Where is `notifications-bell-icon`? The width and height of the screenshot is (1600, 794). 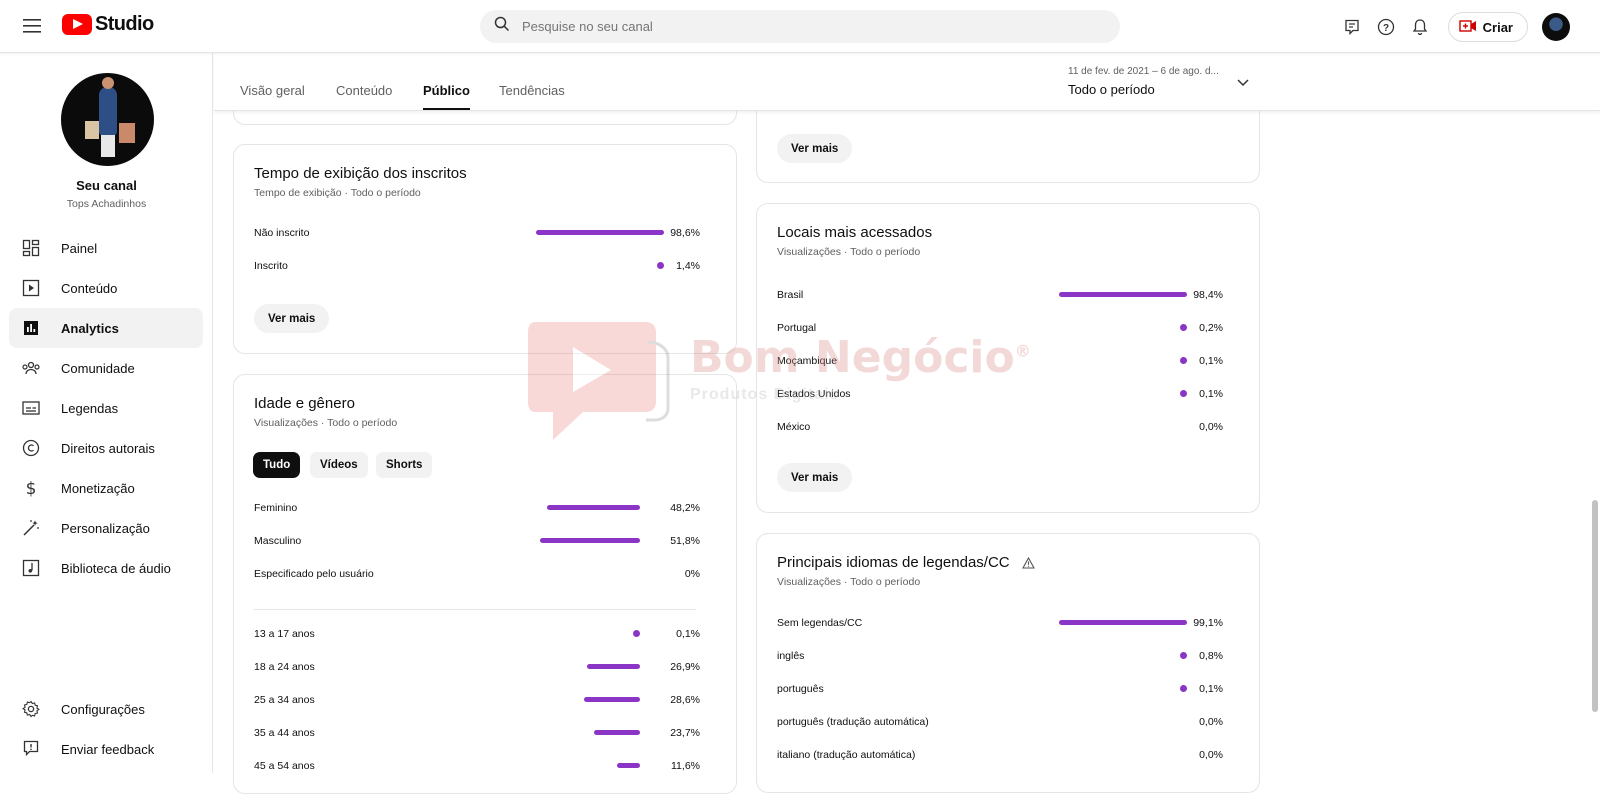
notifications-bell-icon is located at coordinates (1420, 27).